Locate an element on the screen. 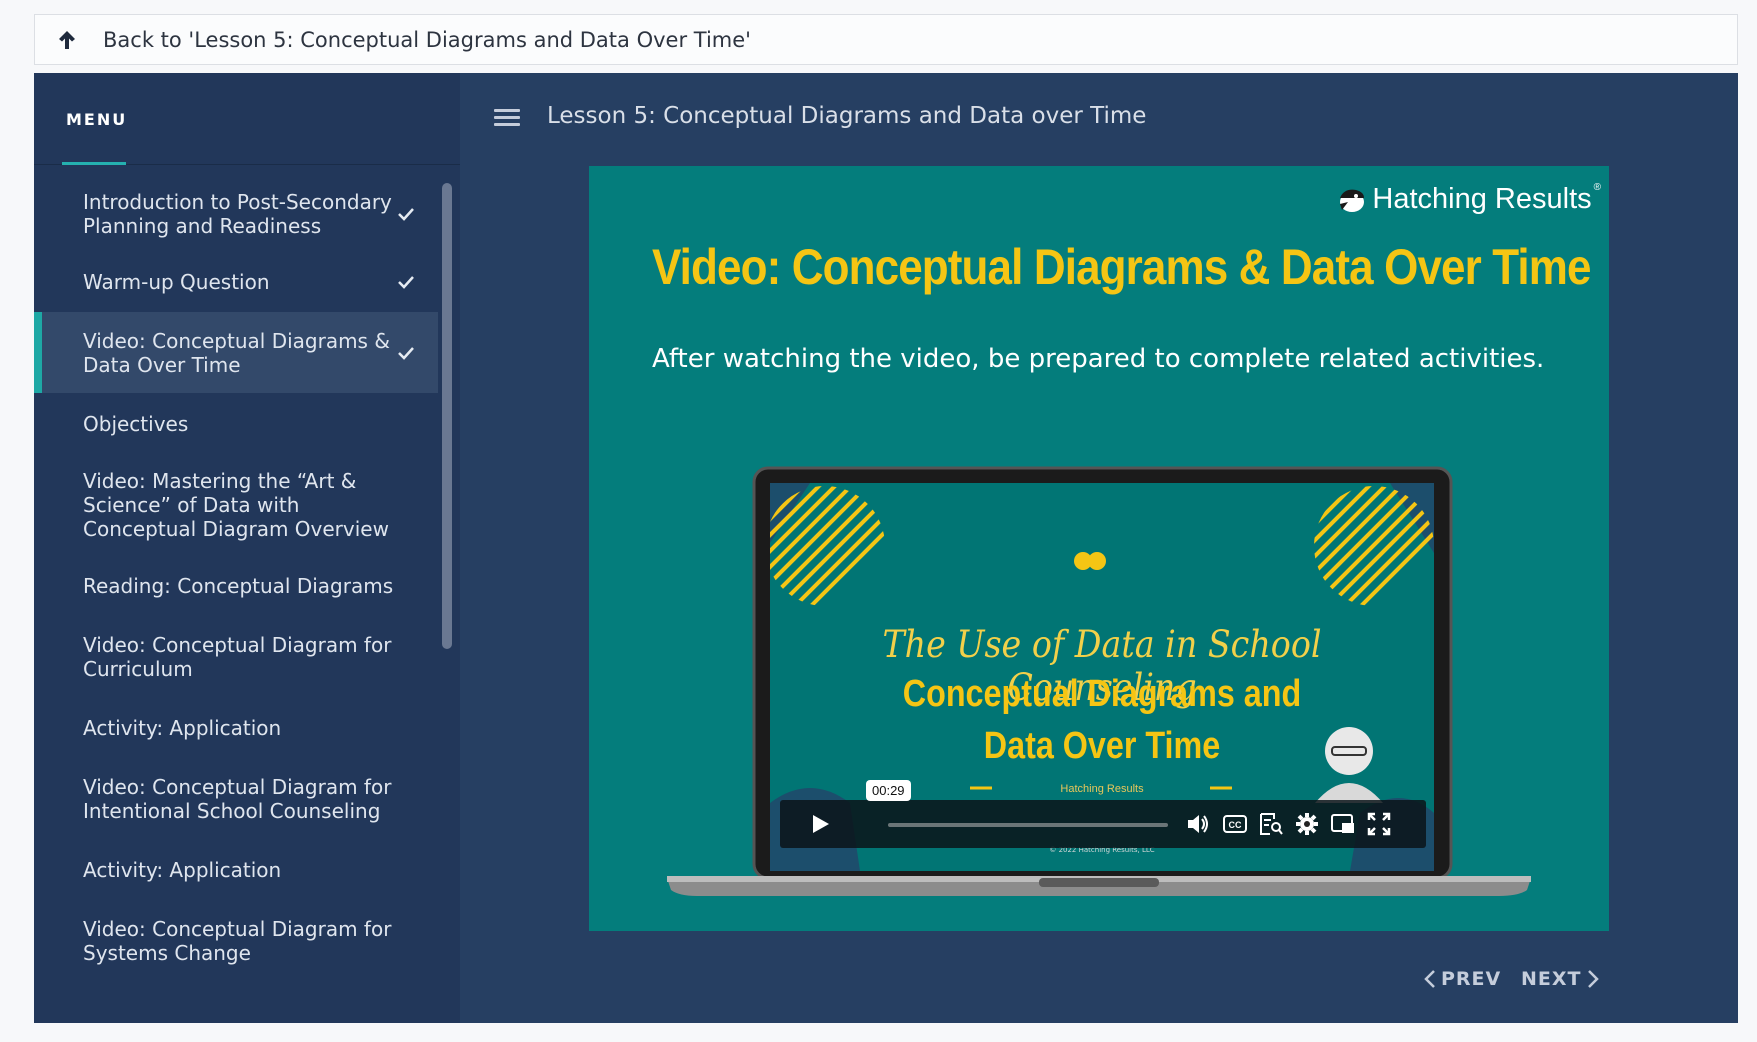 The height and width of the screenshot is (1042, 1757). hamburger-menu-icon is located at coordinates (507, 119).